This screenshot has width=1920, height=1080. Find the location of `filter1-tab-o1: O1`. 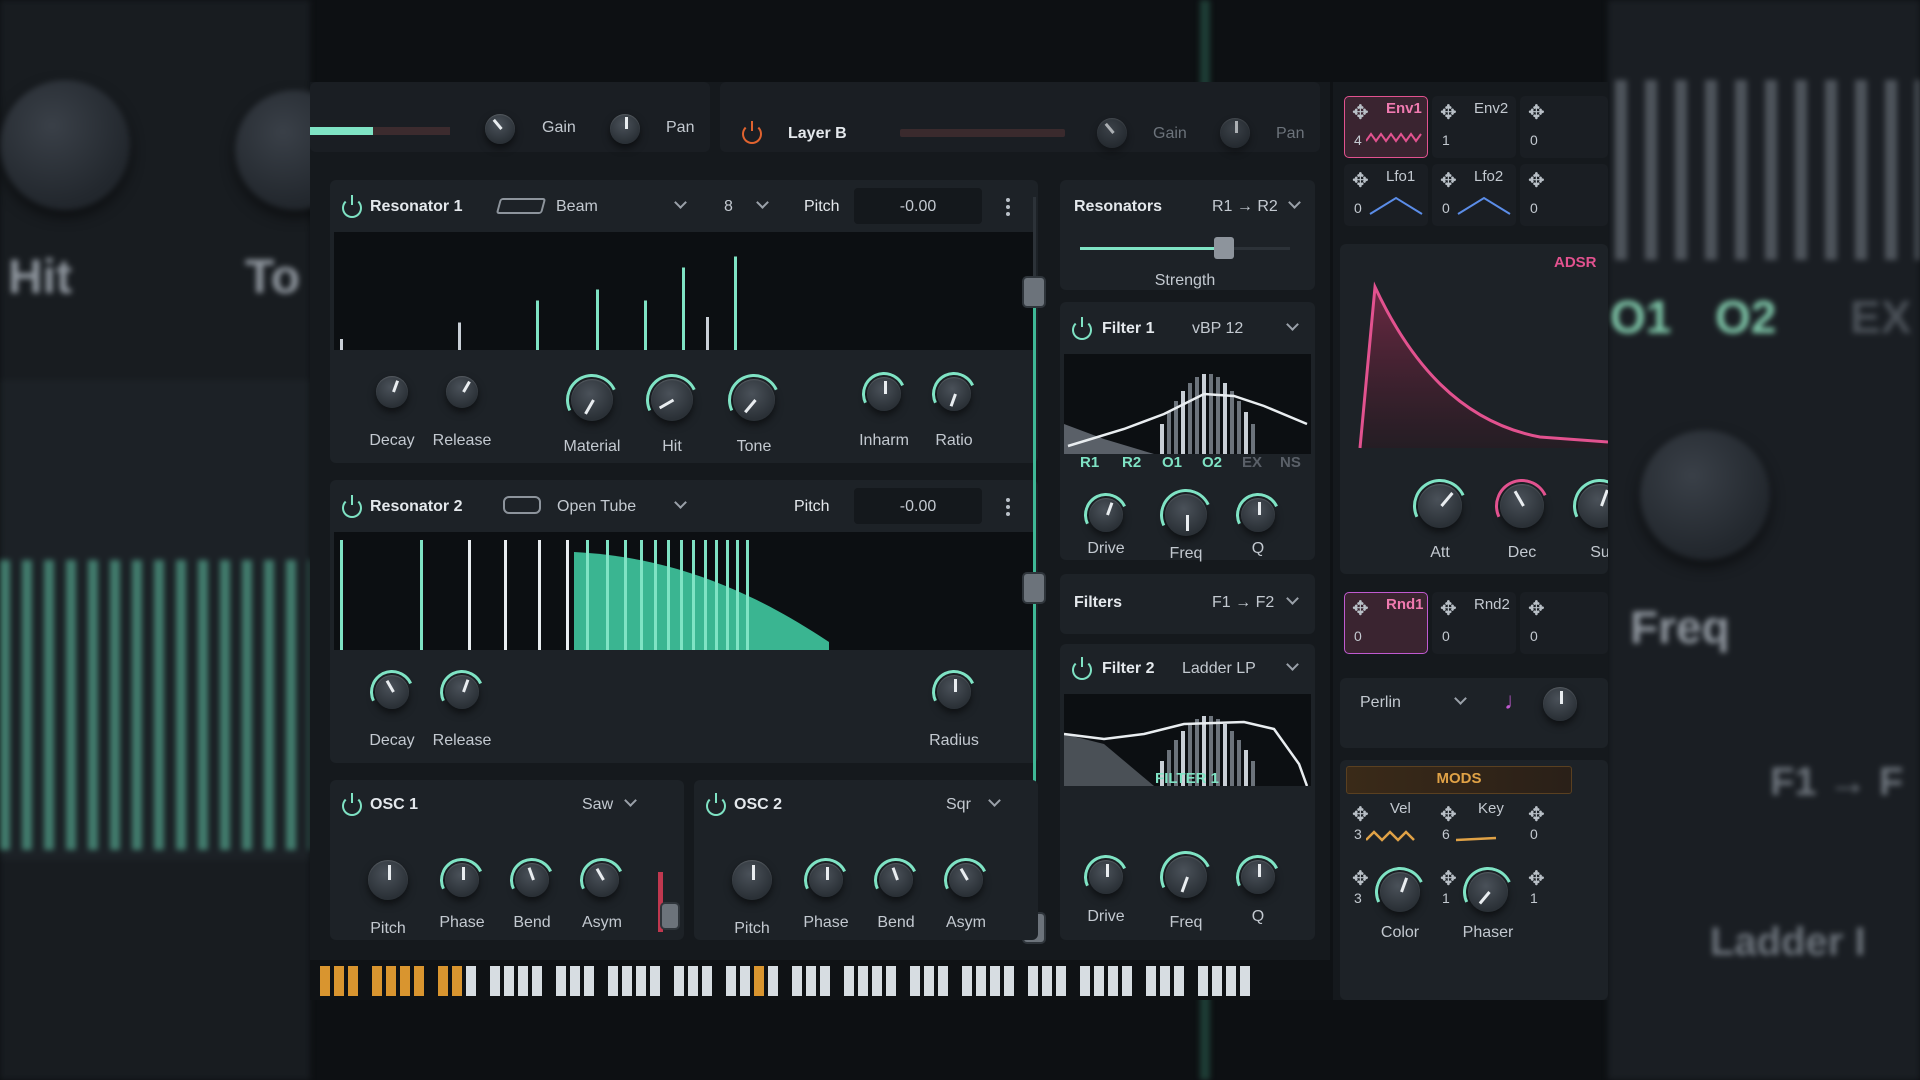

filter1-tab-o1: O1 is located at coordinates (1172, 462).